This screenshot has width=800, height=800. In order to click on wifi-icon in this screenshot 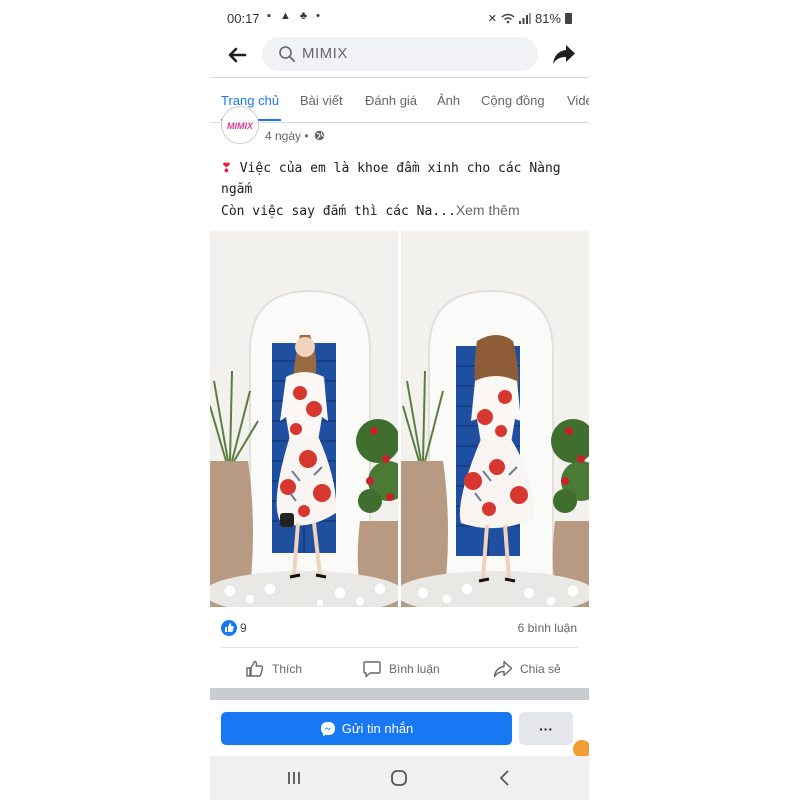, I will do `click(508, 18)`.